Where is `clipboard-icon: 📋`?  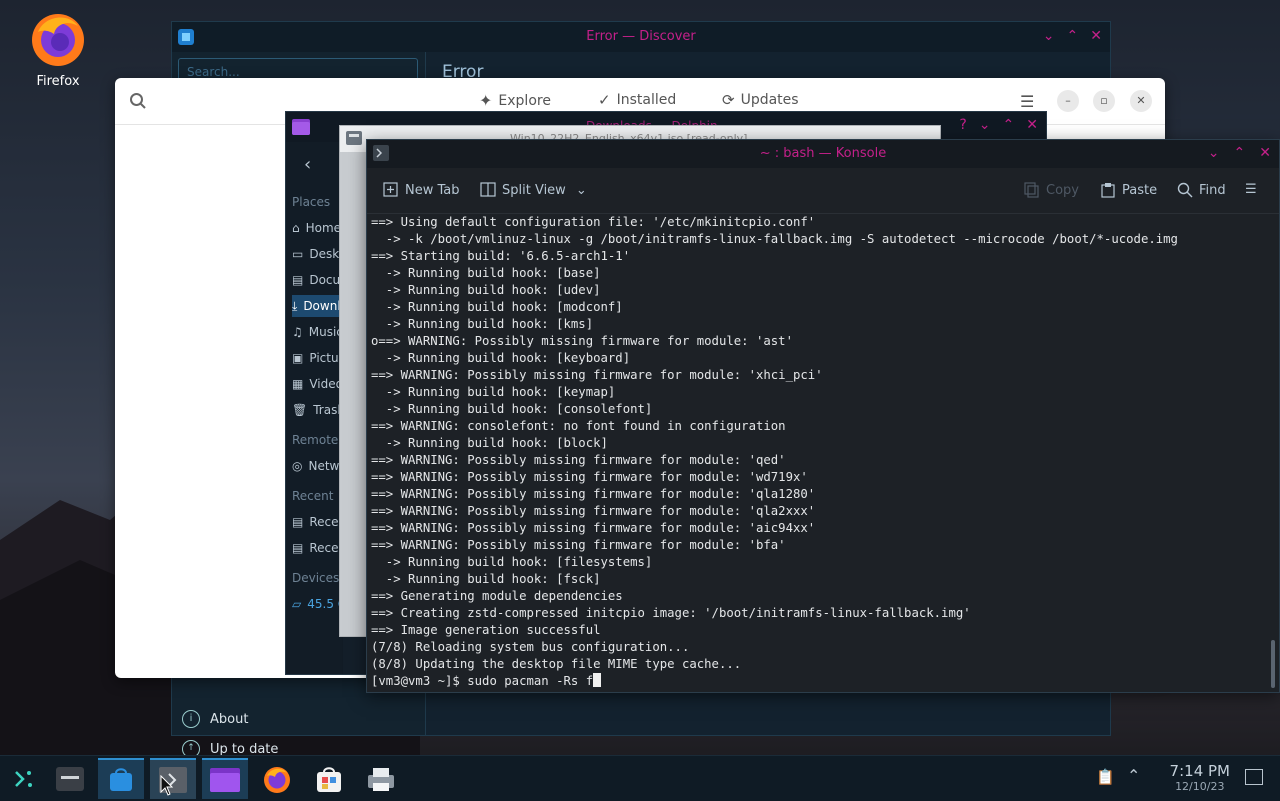
clipboard-icon: 📋 is located at coordinates (1105, 777).